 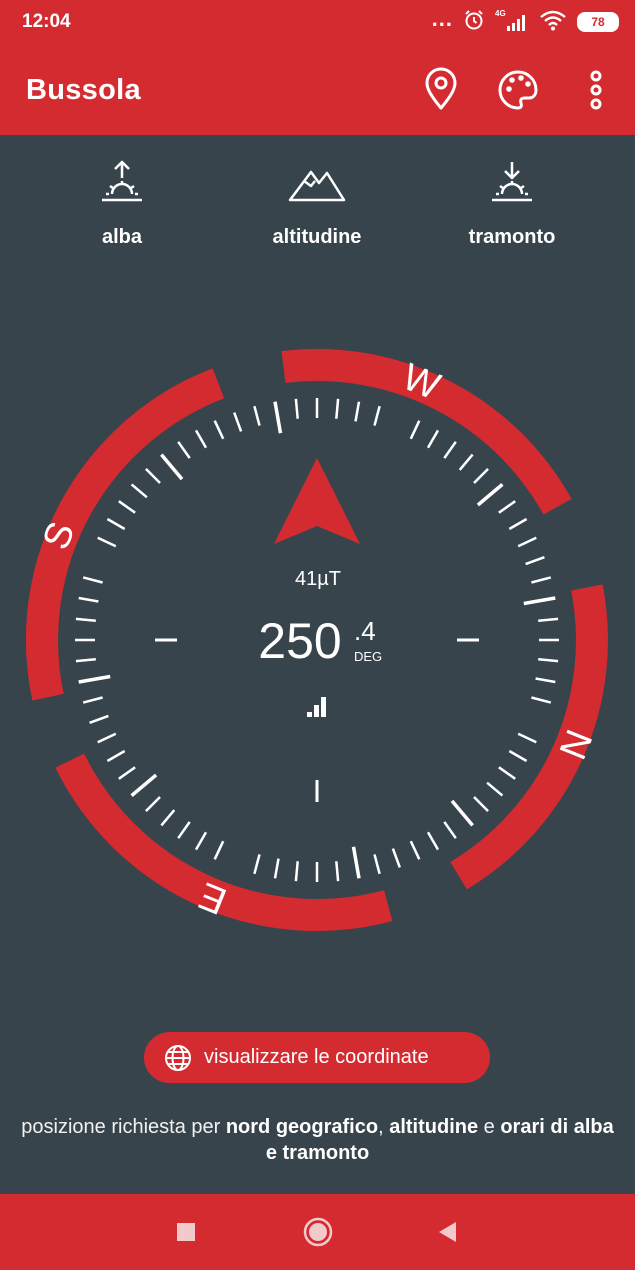 What do you see at coordinates (122, 203) in the screenshot?
I see `sunrise-item: alba` at bounding box center [122, 203].